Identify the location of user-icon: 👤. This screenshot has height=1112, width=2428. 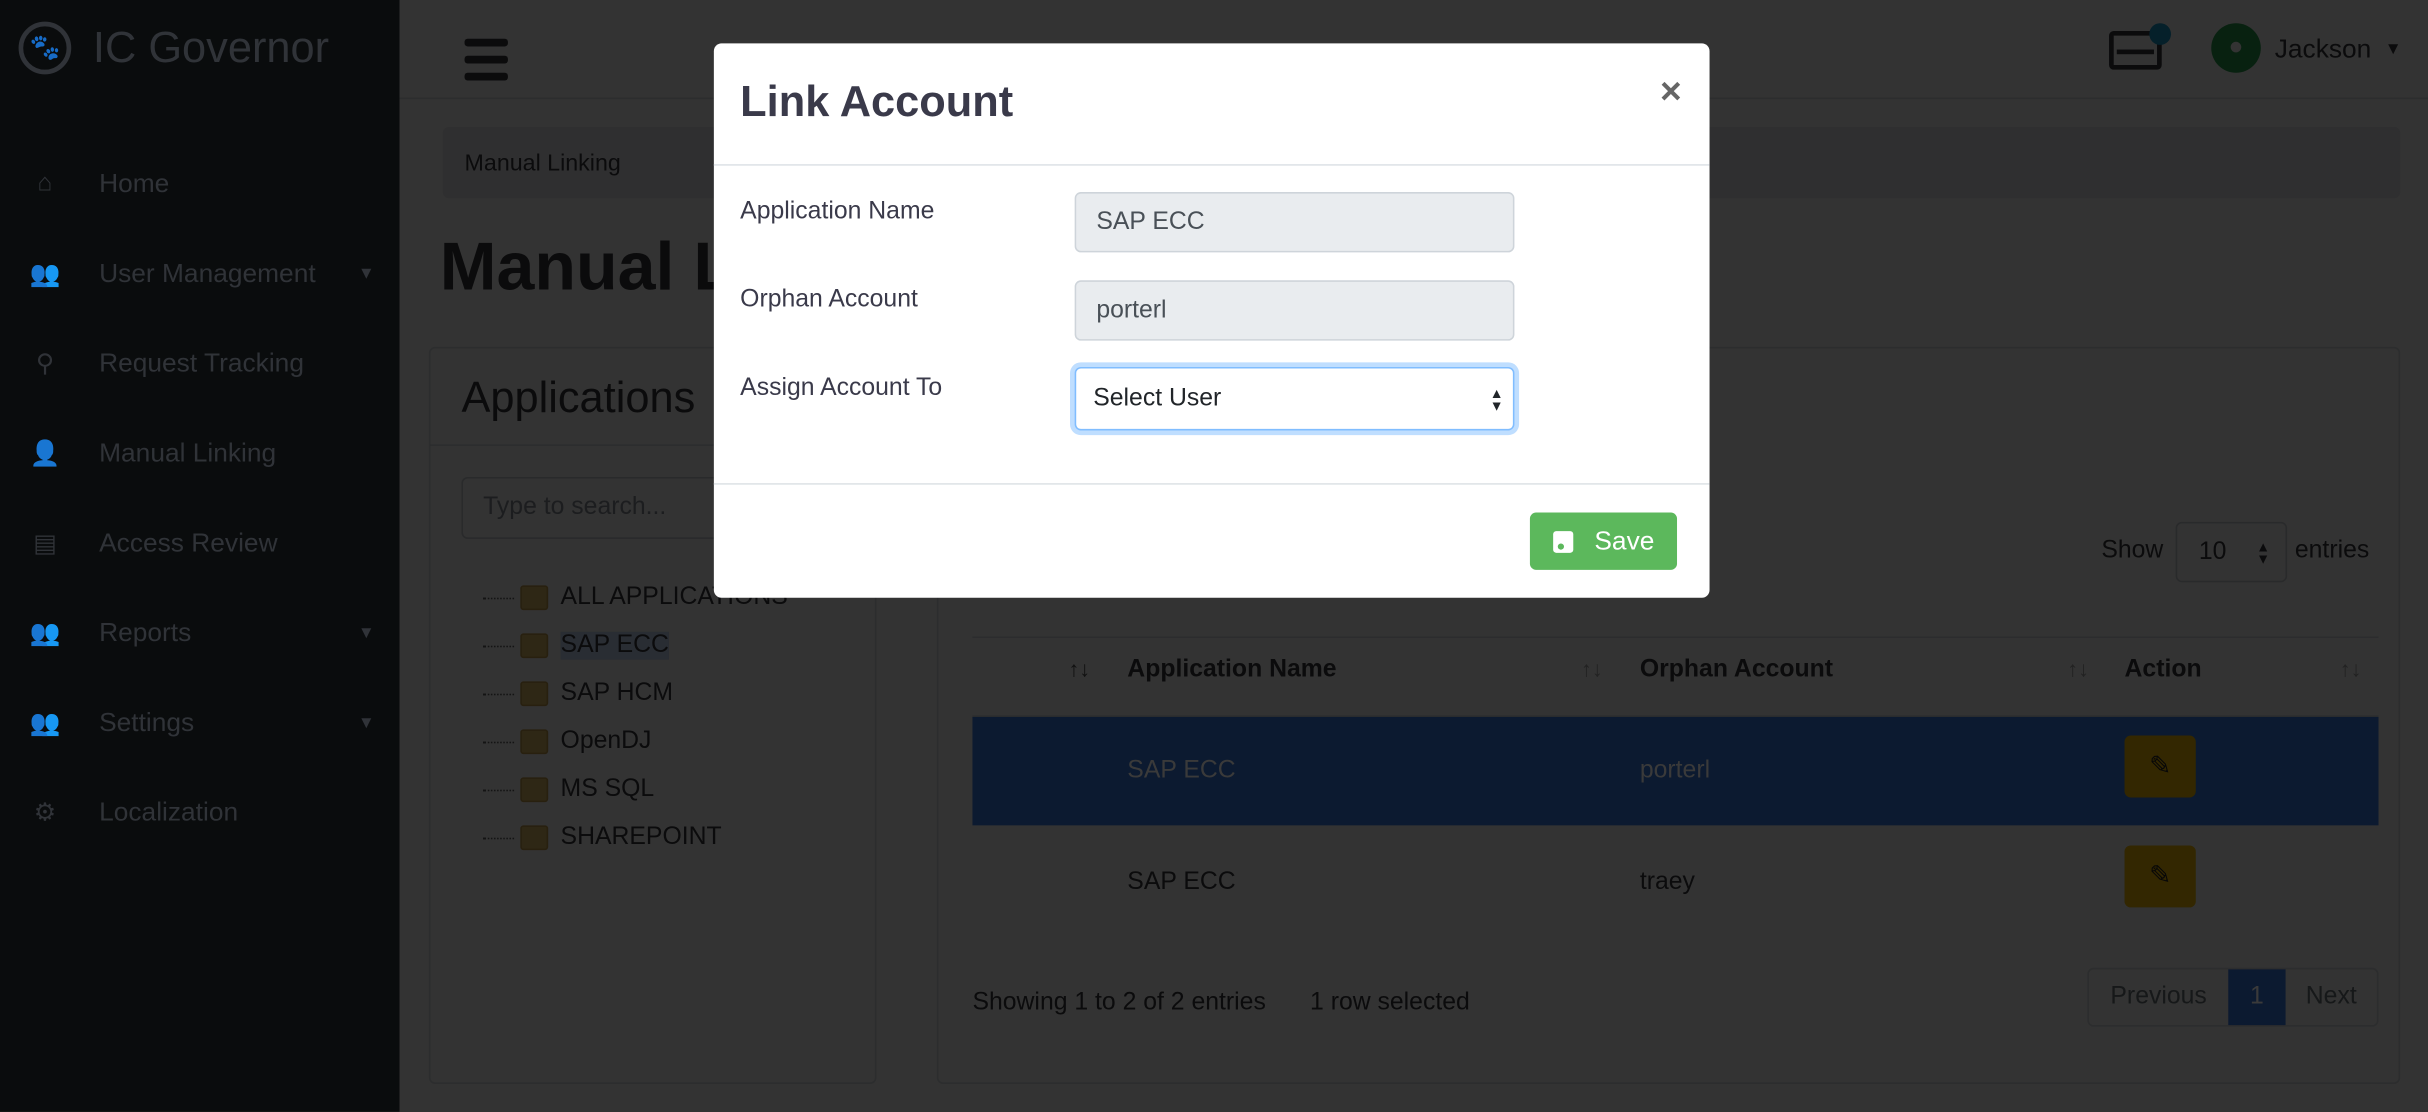
(45, 454).